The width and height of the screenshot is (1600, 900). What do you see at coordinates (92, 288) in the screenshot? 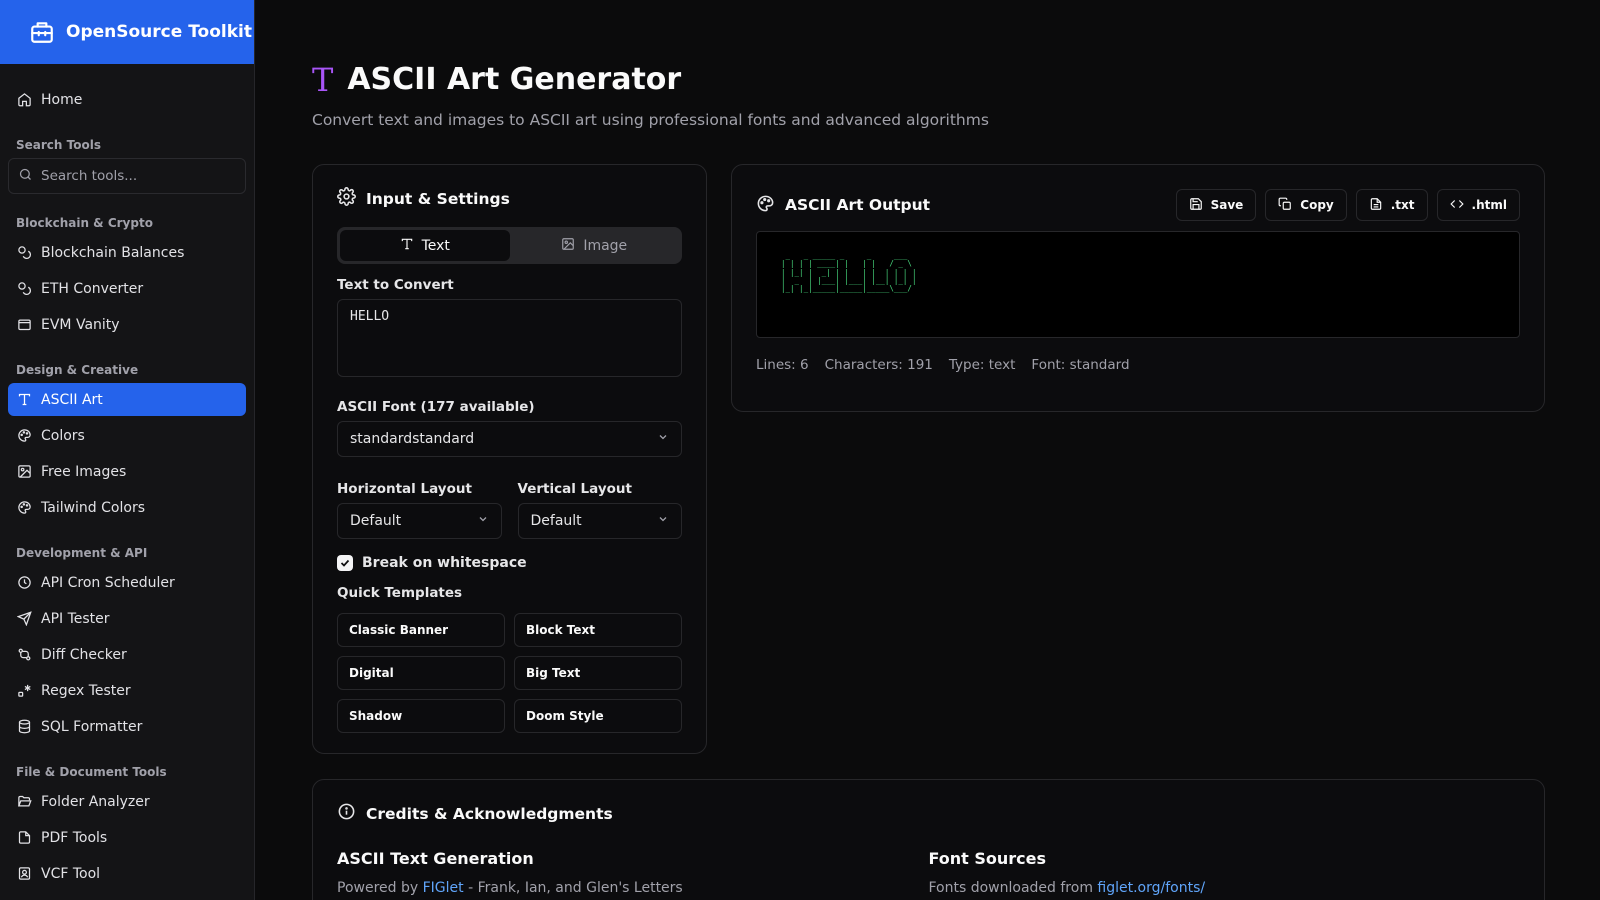
I see `sidebar-item-label: ETH Converter` at bounding box center [92, 288].